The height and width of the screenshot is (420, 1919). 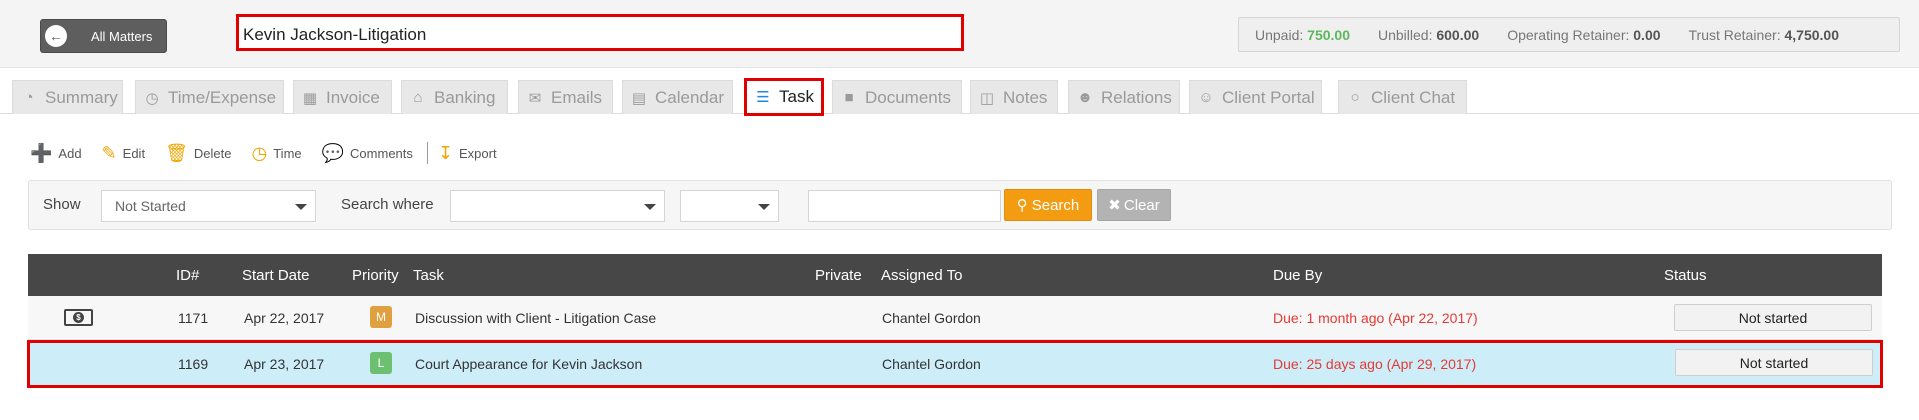 What do you see at coordinates (1206, 97) in the screenshot?
I see `client-portal-icon: ☺` at bounding box center [1206, 97].